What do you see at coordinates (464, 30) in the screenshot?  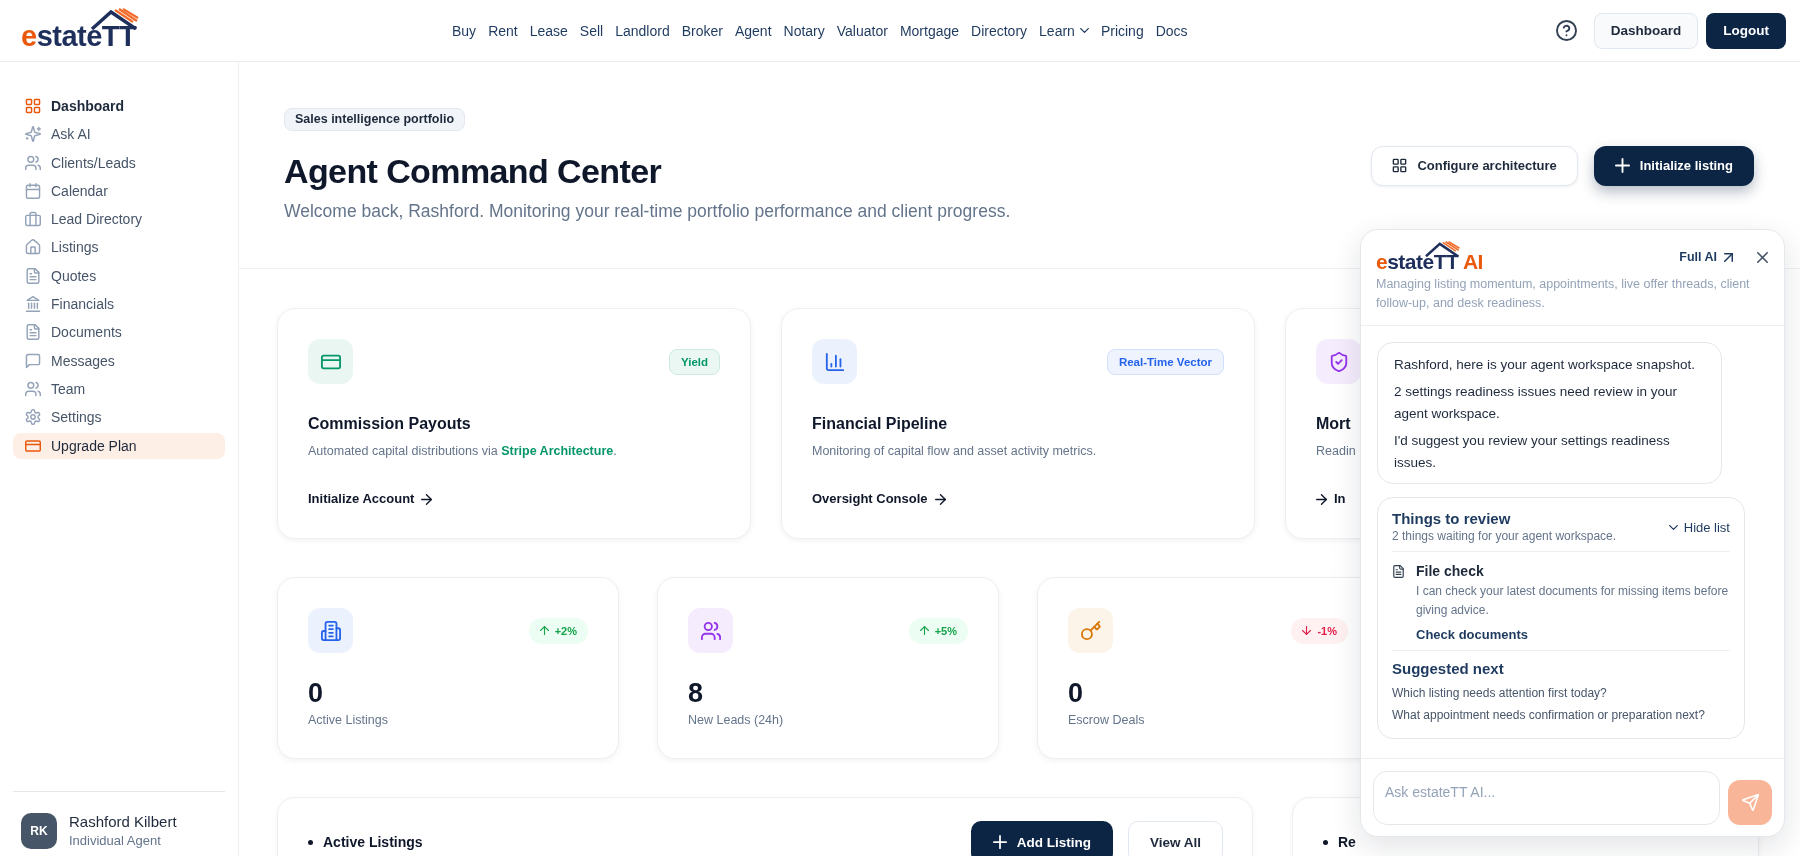 I see `nav-link: Buy` at bounding box center [464, 30].